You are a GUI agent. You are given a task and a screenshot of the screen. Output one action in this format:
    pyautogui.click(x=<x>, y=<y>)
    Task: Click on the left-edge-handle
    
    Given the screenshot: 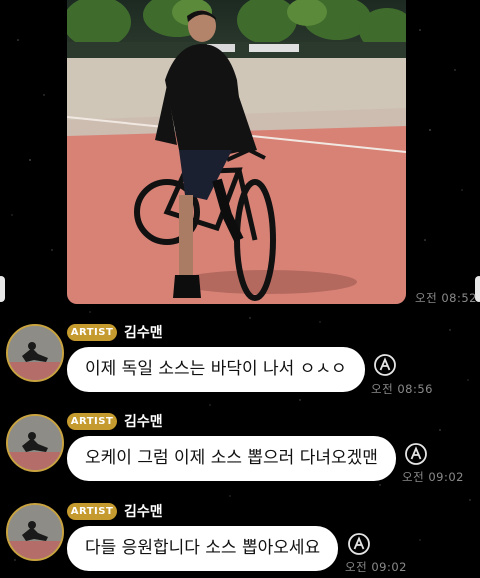 What is the action you would take?
    pyautogui.click(x=2, y=289)
    